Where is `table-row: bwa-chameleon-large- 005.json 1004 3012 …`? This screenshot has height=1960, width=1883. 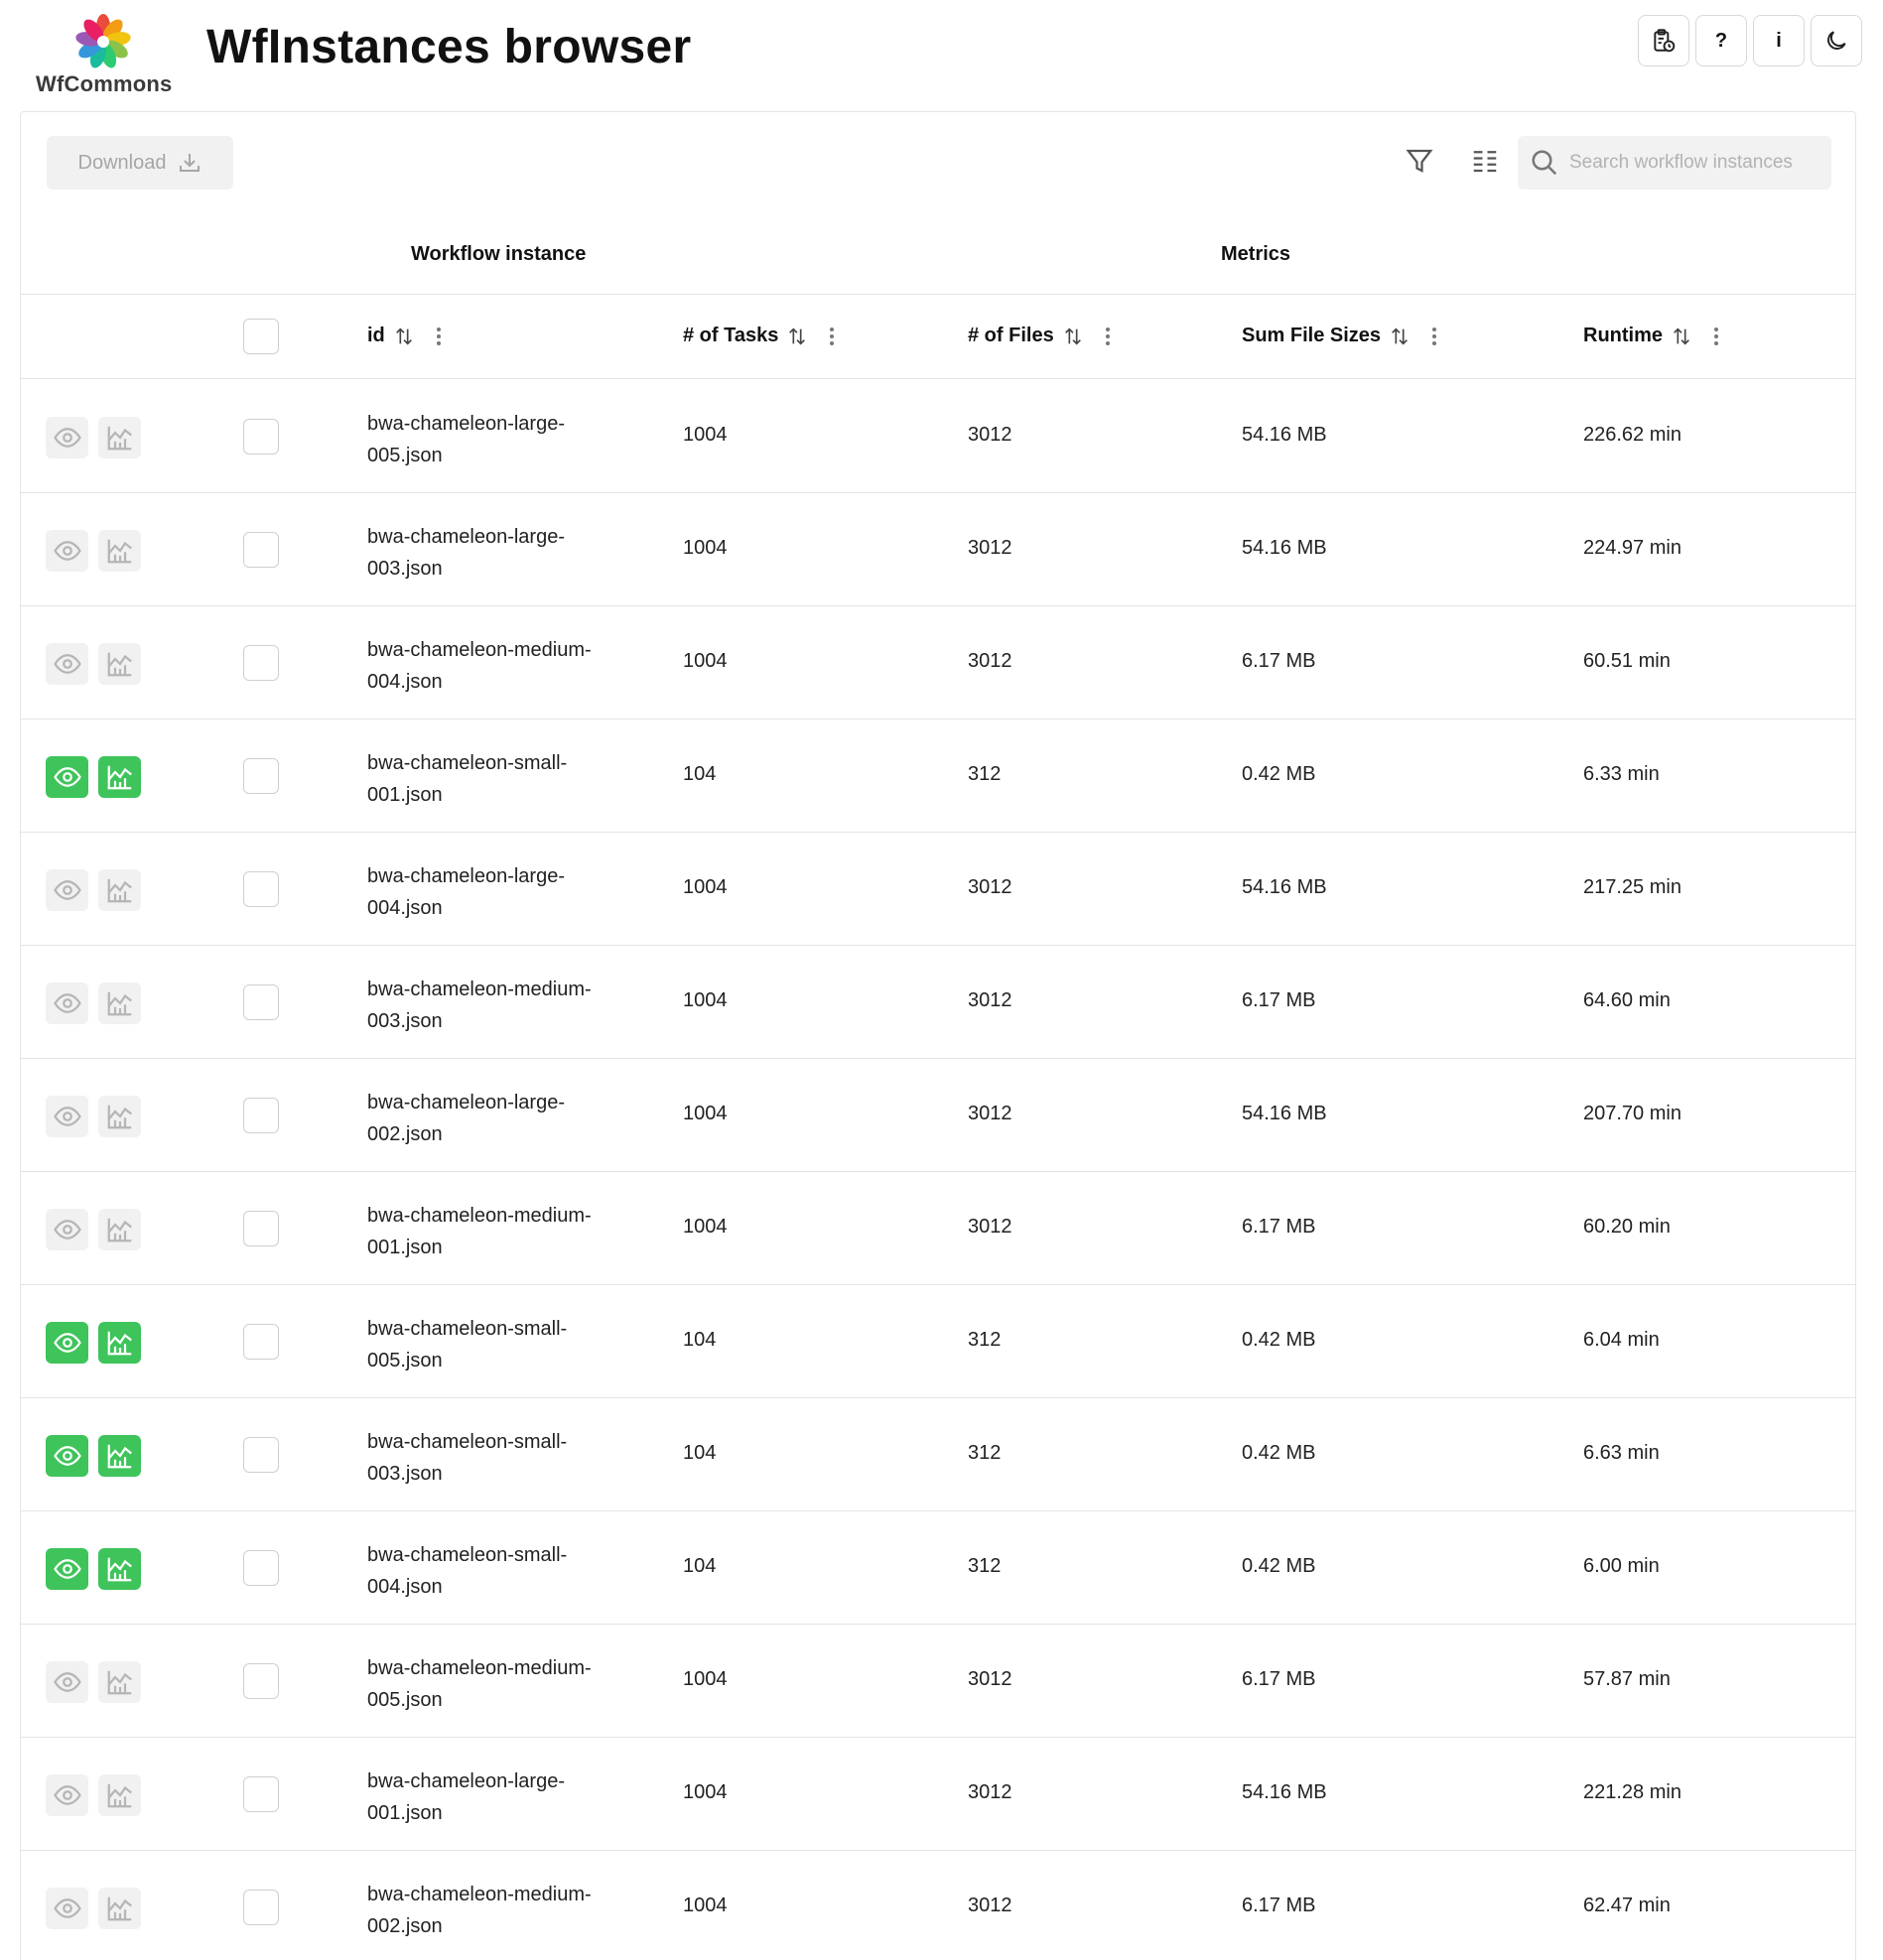 table-row: bwa-chameleon-large- 005.json 1004 3012 … is located at coordinates (938, 436).